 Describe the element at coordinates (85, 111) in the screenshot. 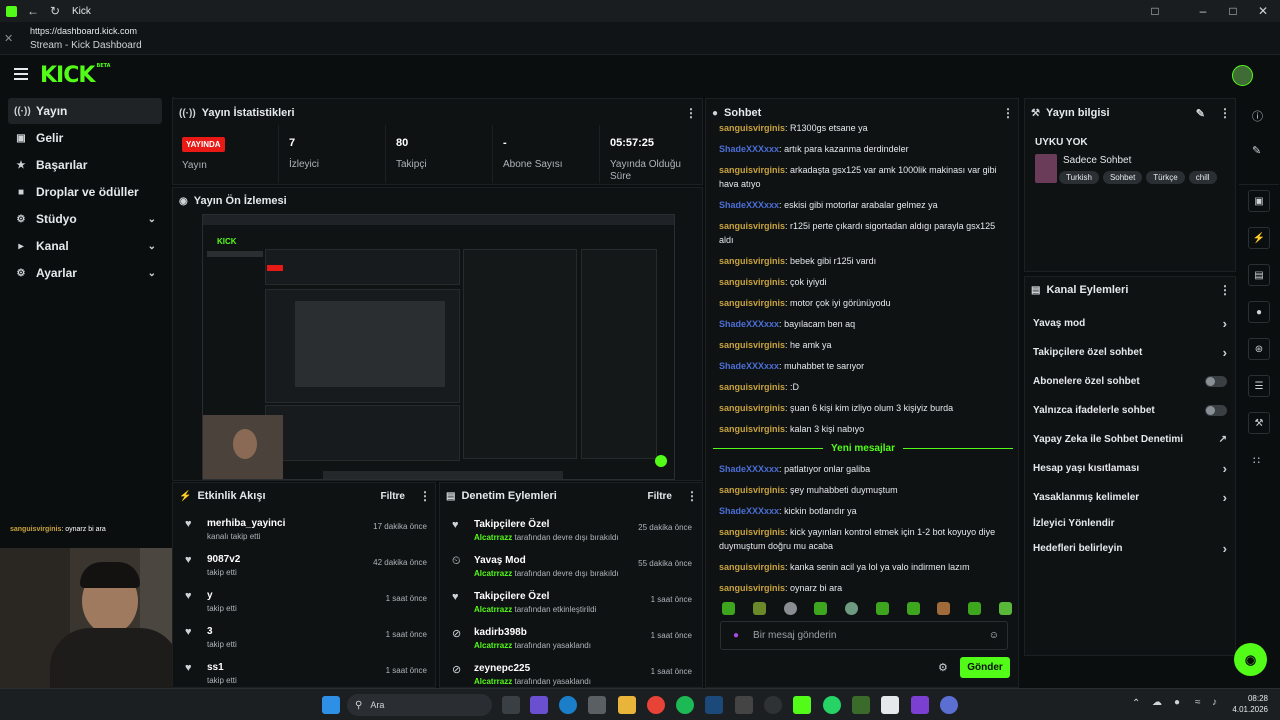

I see `sidebar-item-yayin: ((·)) Yayın` at that location.